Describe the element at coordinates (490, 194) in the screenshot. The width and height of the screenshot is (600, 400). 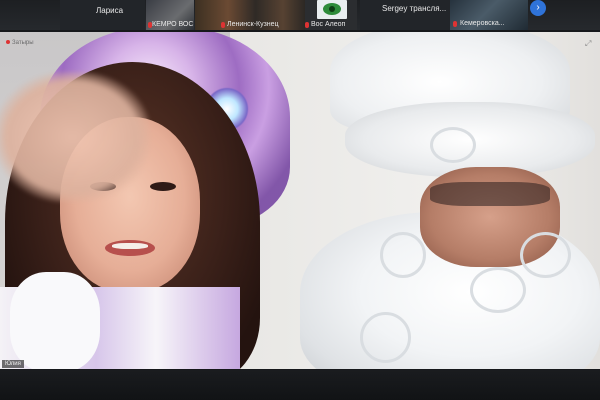
I see `eyebrows-shadow` at that location.